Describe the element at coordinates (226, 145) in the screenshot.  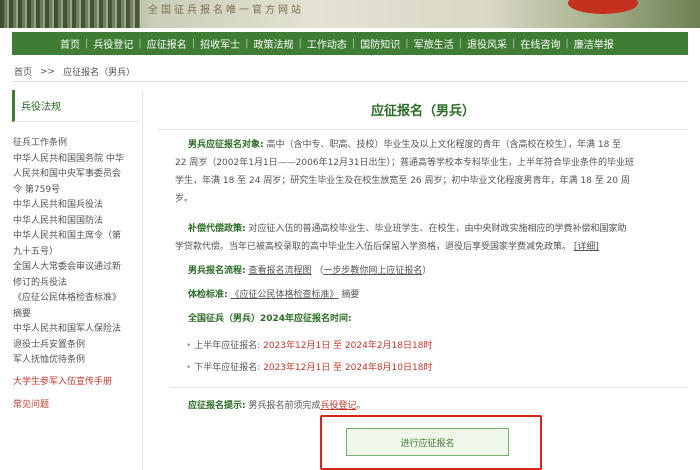
I see `target-label: 男兵应征报名对象:` at that location.